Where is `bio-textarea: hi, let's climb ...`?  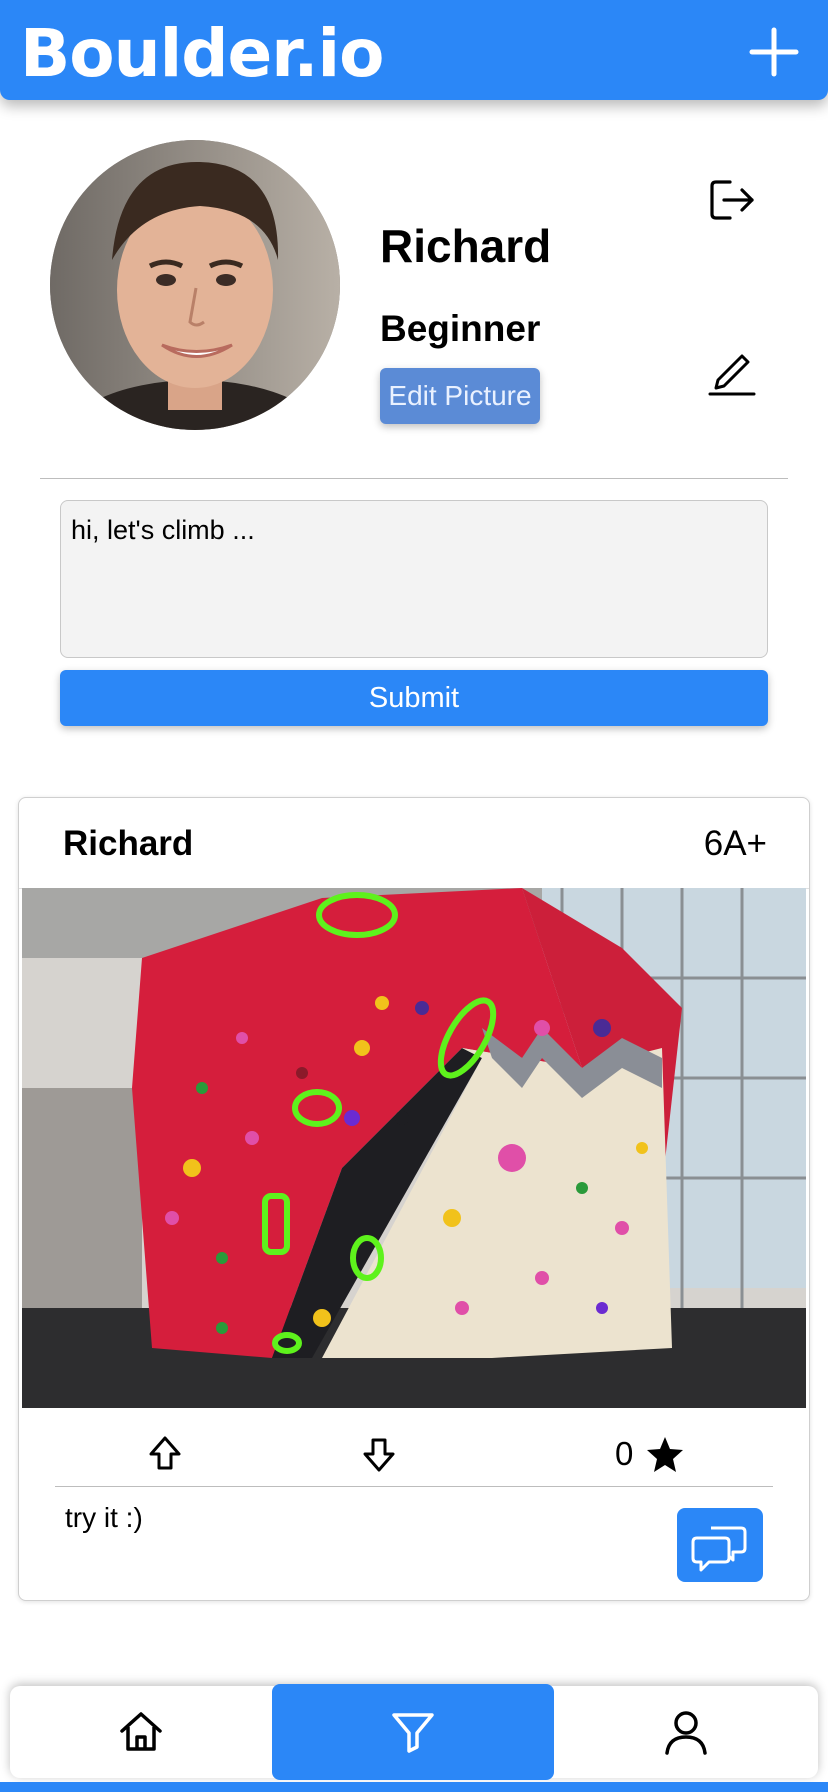 bio-textarea: hi, let's climb ... is located at coordinates (414, 579).